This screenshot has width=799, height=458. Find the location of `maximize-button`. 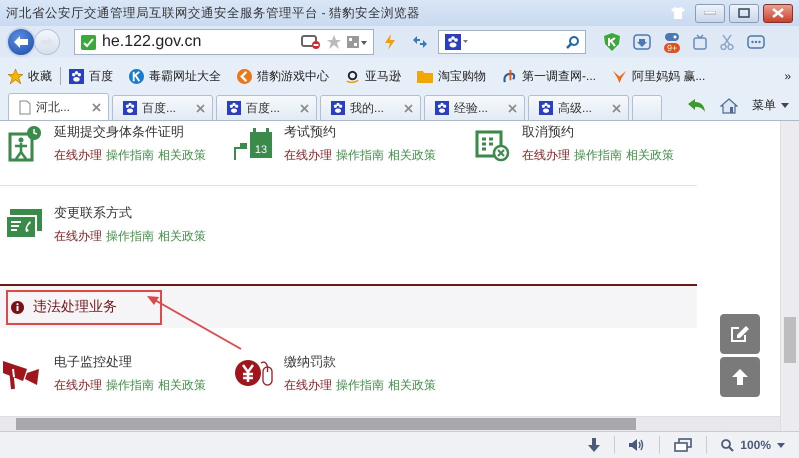

maximize-button is located at coordinates (744, 13).